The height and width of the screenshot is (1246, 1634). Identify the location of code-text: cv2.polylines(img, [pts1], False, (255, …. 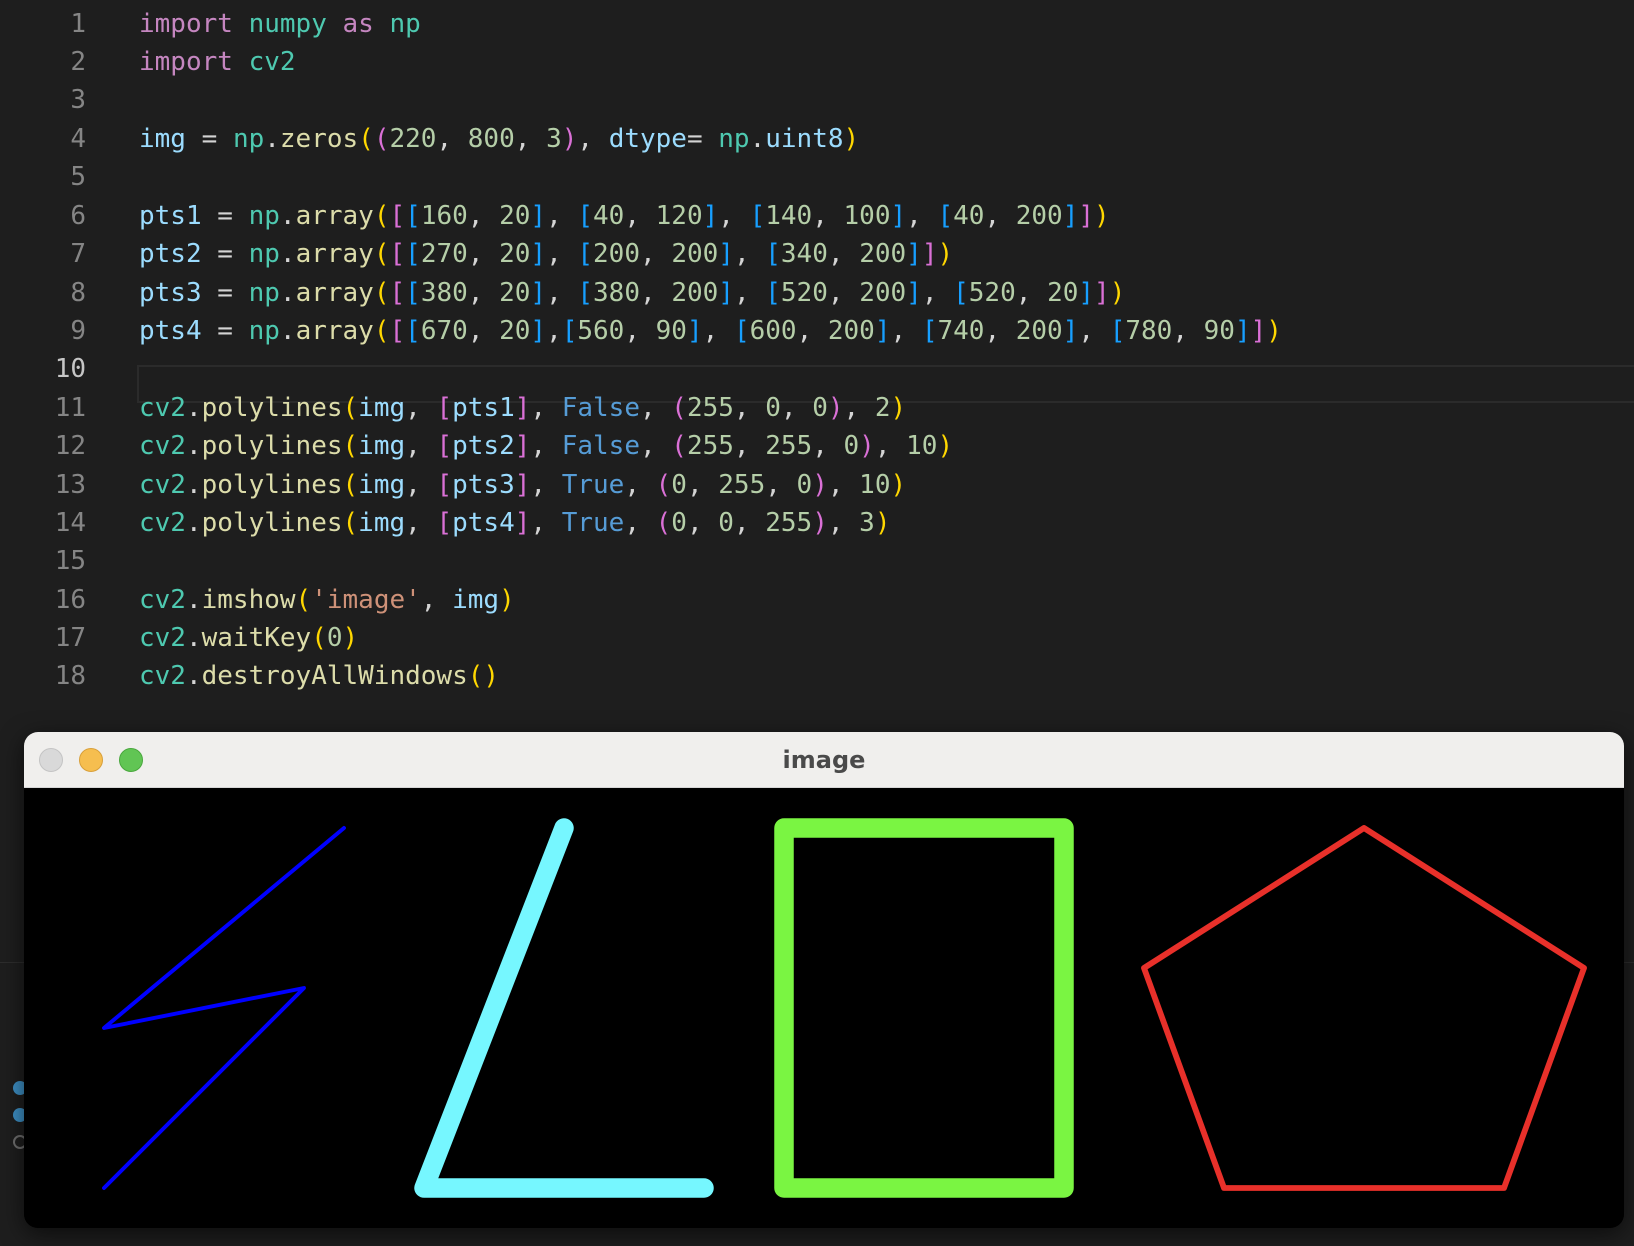
(523, 408).